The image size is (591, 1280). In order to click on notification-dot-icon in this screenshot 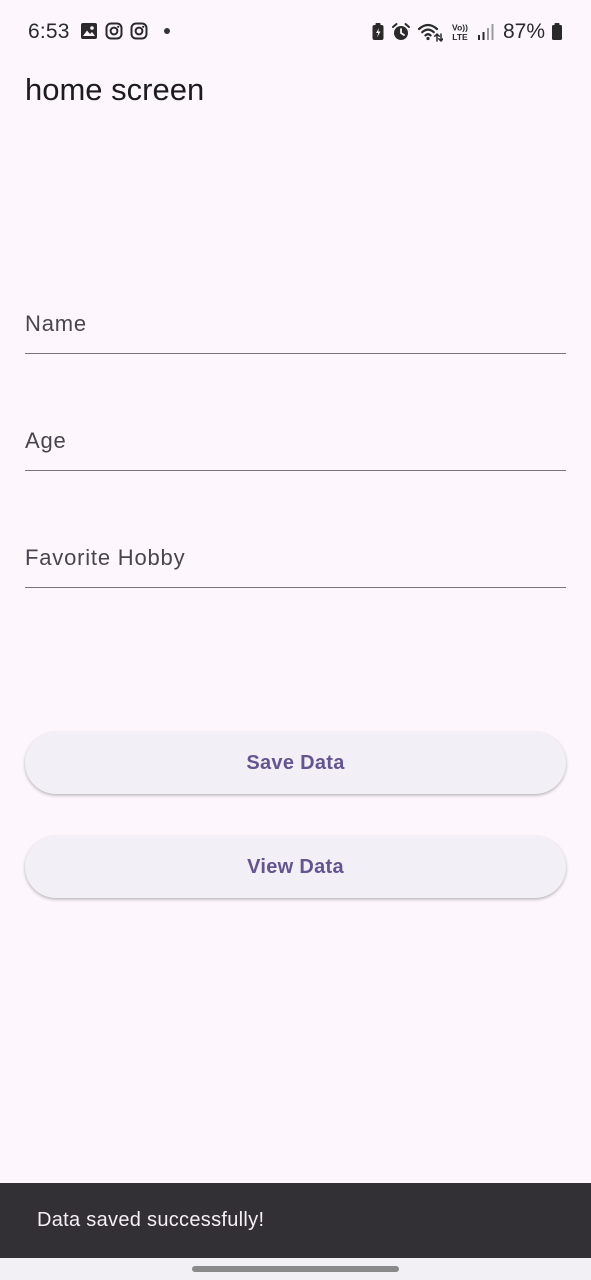, I will do `click(167, 31)`.